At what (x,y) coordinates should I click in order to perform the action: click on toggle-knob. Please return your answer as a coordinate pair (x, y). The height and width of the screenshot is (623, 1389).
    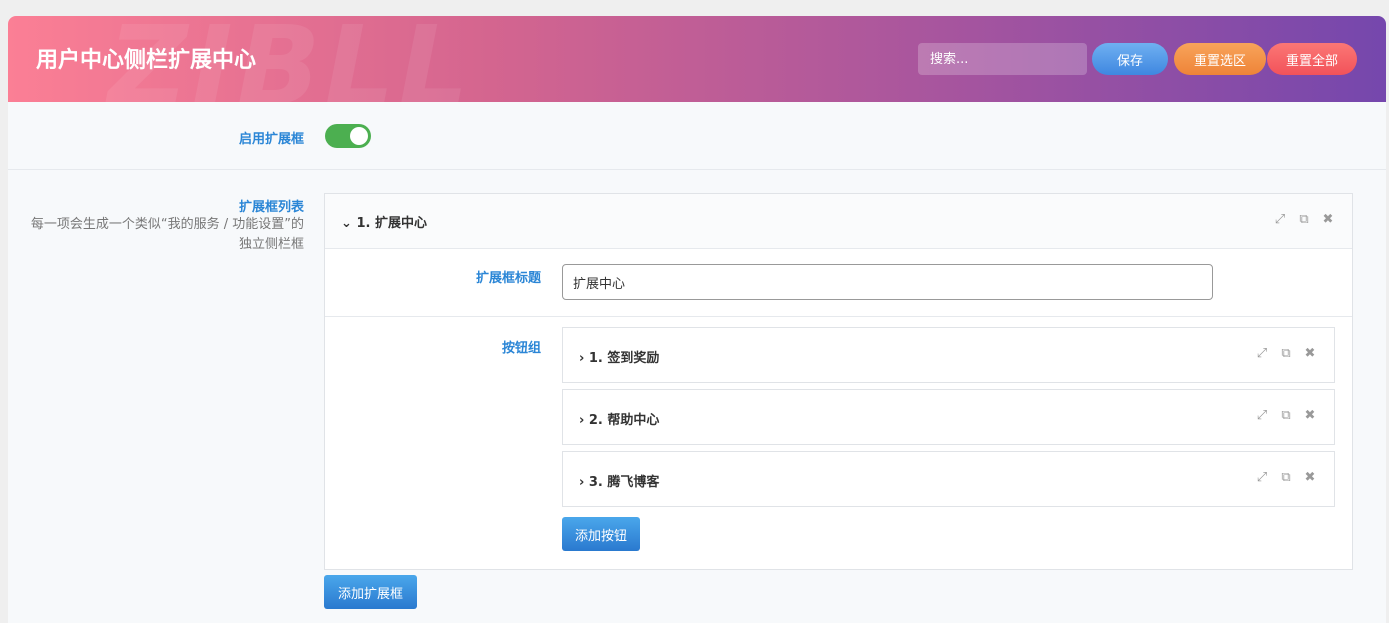
    Looking at the image, I should click on (359, 136).